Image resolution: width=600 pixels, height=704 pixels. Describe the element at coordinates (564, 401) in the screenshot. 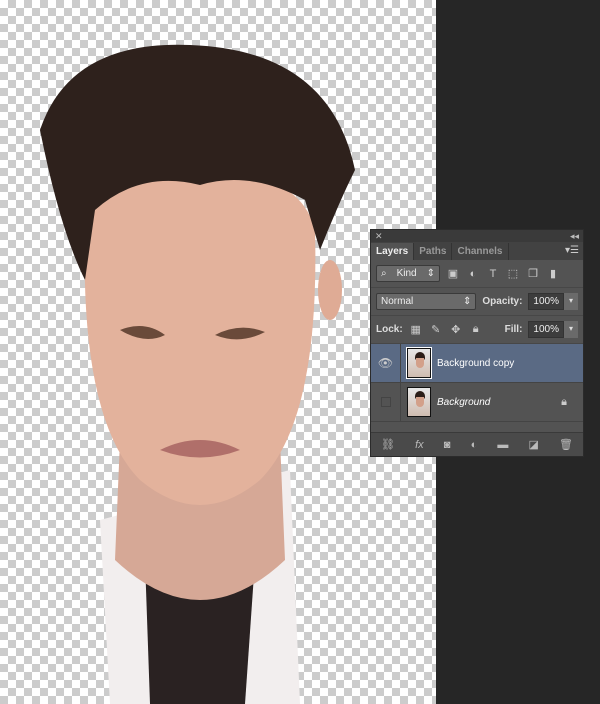

I see `lock-icon: 🔒︎` at that location.